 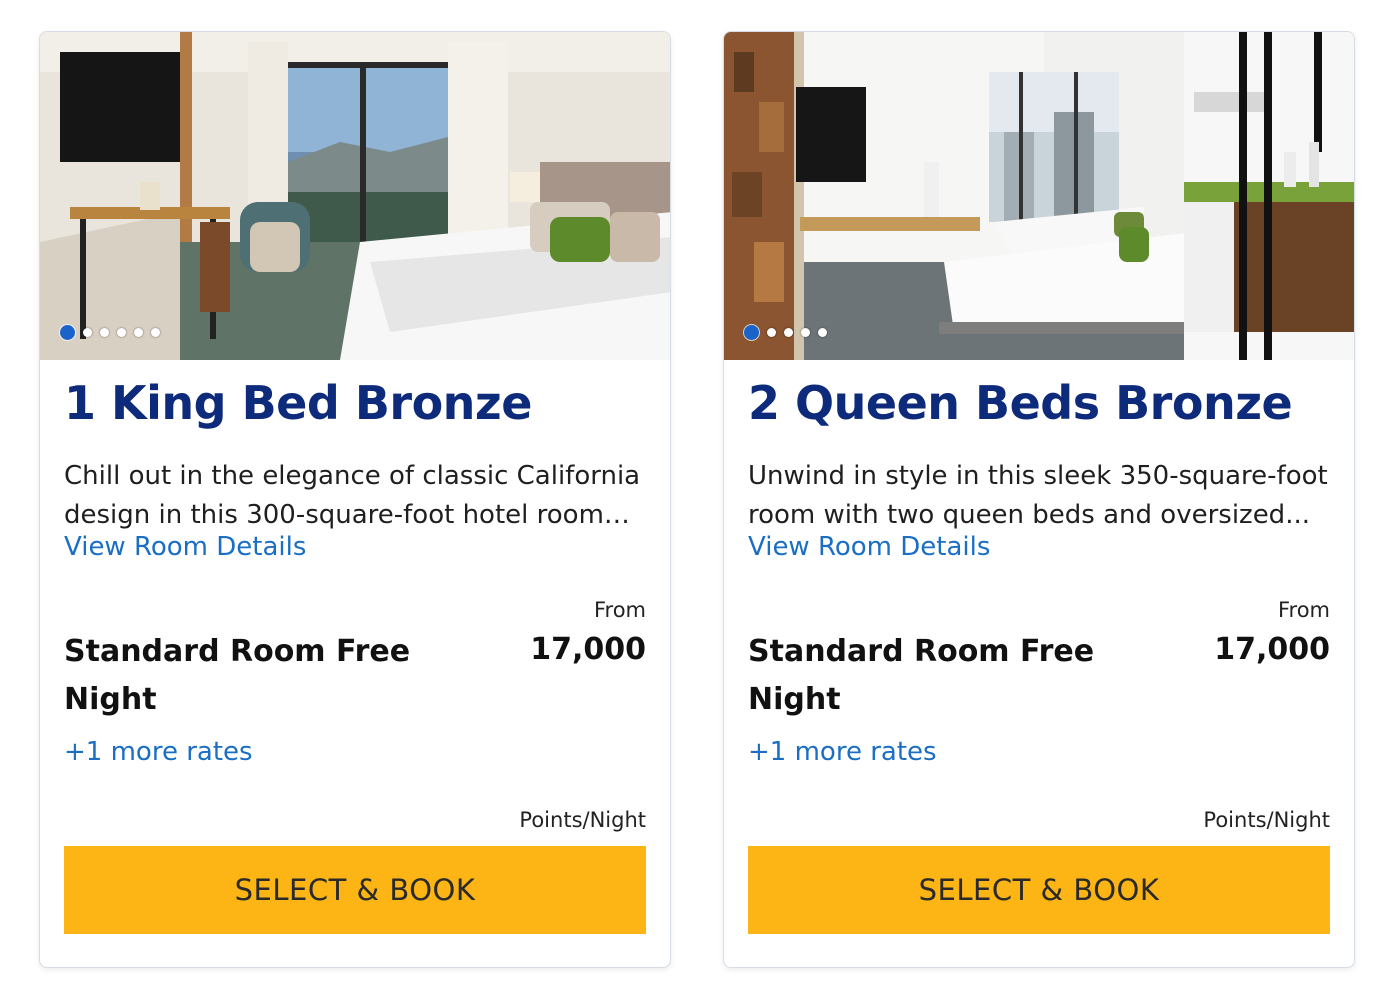 What do you see at coordinates (298, 403) in the screenshot?
I see `room-title: 1 King Bed Bronze` at bounding box center [298, 403].